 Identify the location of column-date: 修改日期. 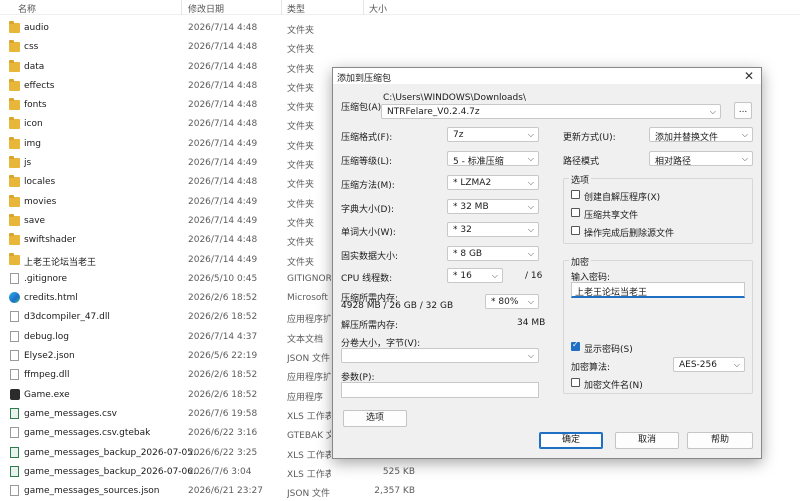
(206, 8).